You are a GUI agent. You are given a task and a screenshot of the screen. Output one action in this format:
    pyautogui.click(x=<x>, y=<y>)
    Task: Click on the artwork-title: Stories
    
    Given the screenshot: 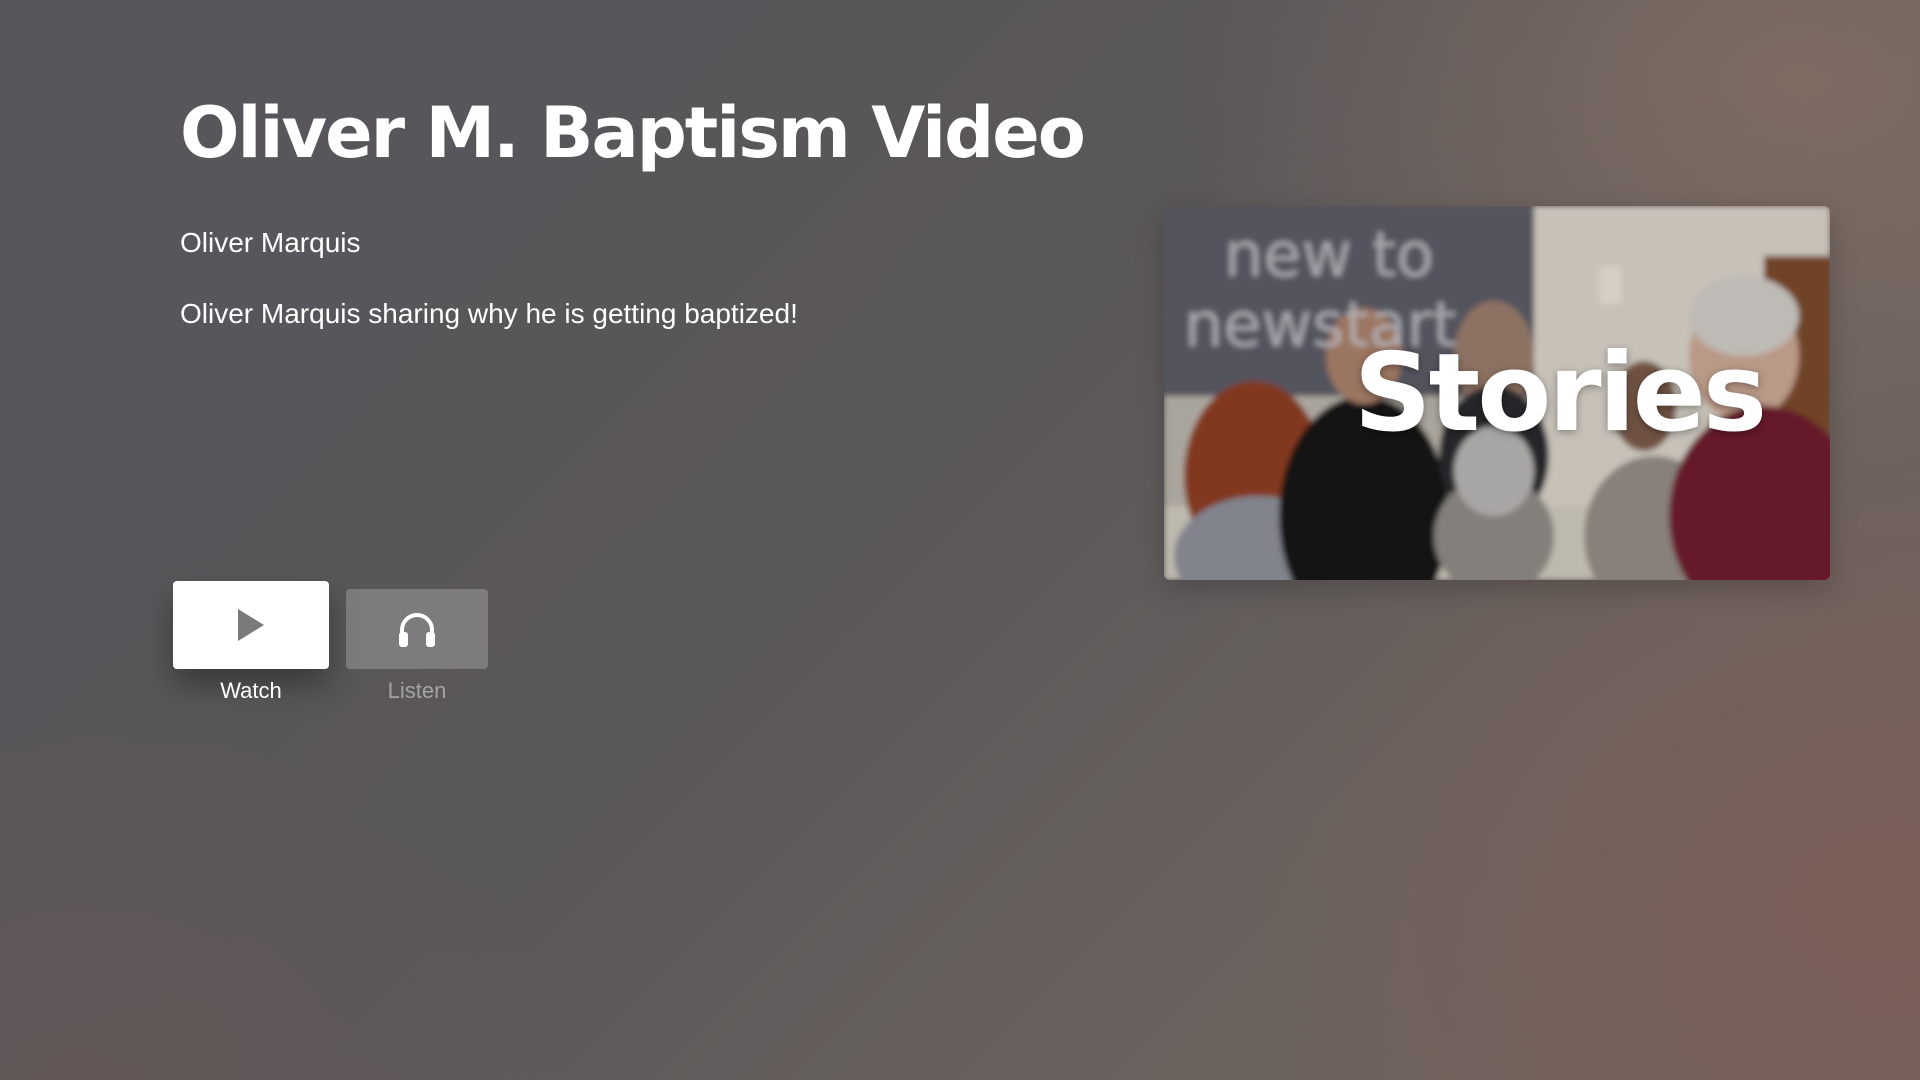 What is the action you would take?
    pyautogui.click(x=1560, y=393)
    